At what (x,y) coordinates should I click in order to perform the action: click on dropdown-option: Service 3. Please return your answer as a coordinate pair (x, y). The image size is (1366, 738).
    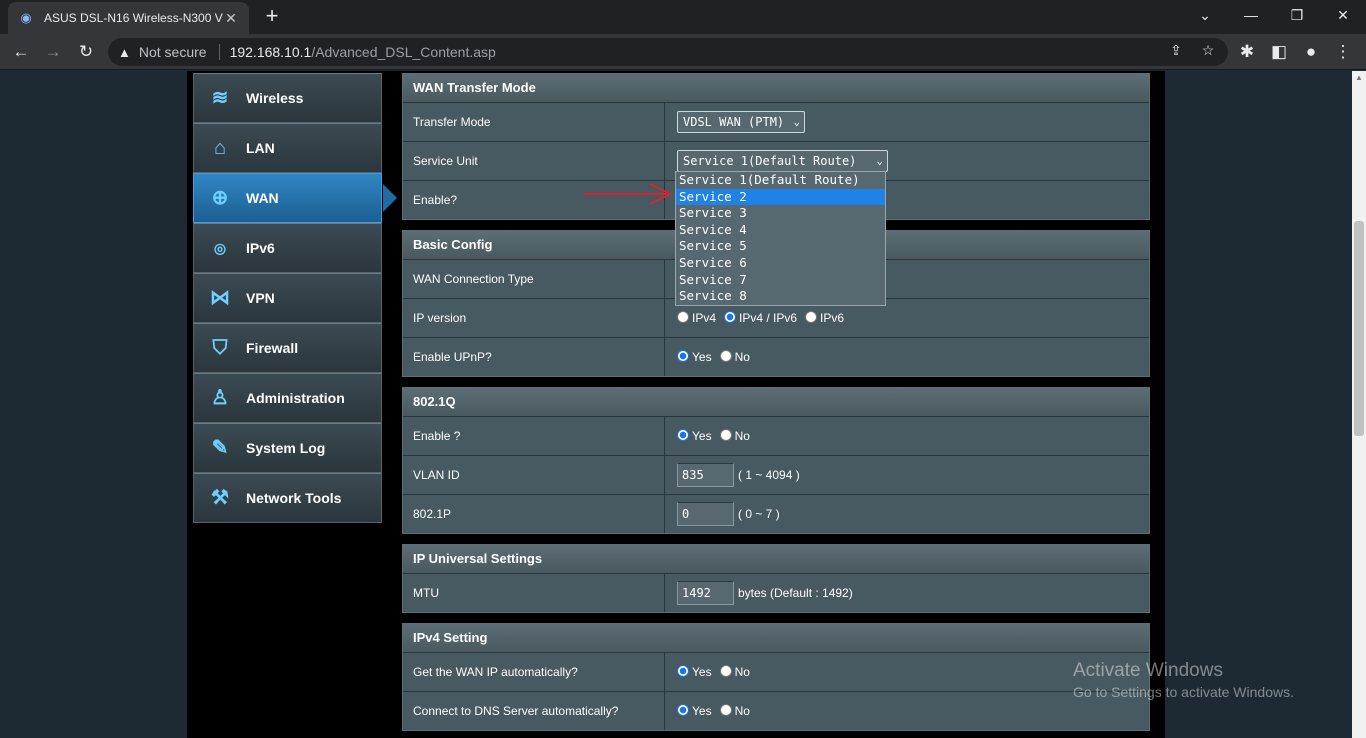
    Looking at the image, I should click on (780, 213).